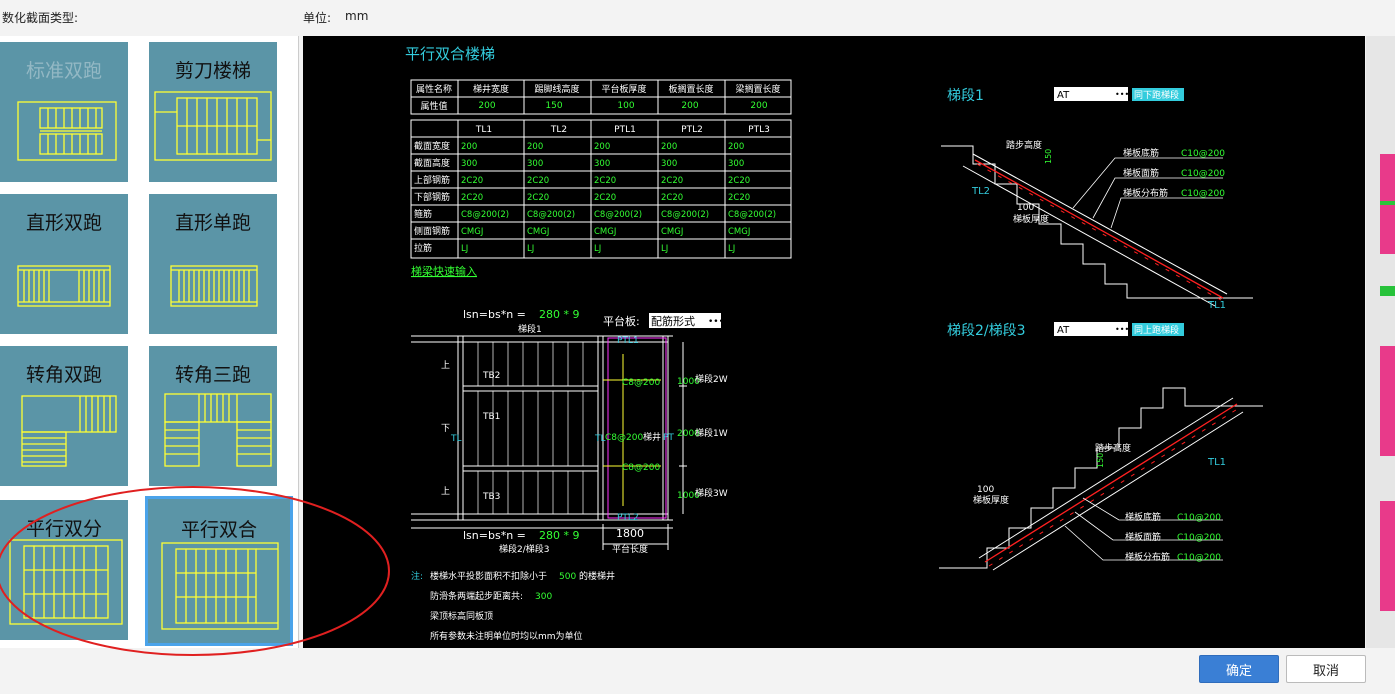  I want to click on section1-dist-rebar-value: C10@200, so click(1203, 194).